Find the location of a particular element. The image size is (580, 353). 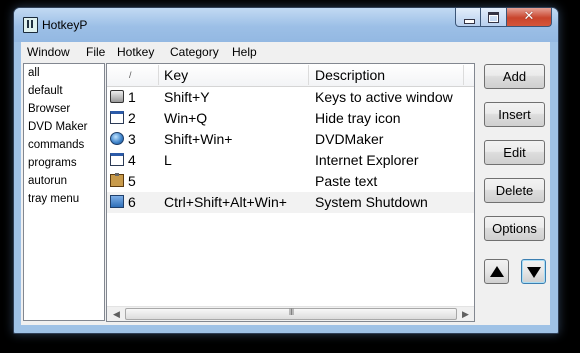

options-button: Options is located at coordinates (514, 228).